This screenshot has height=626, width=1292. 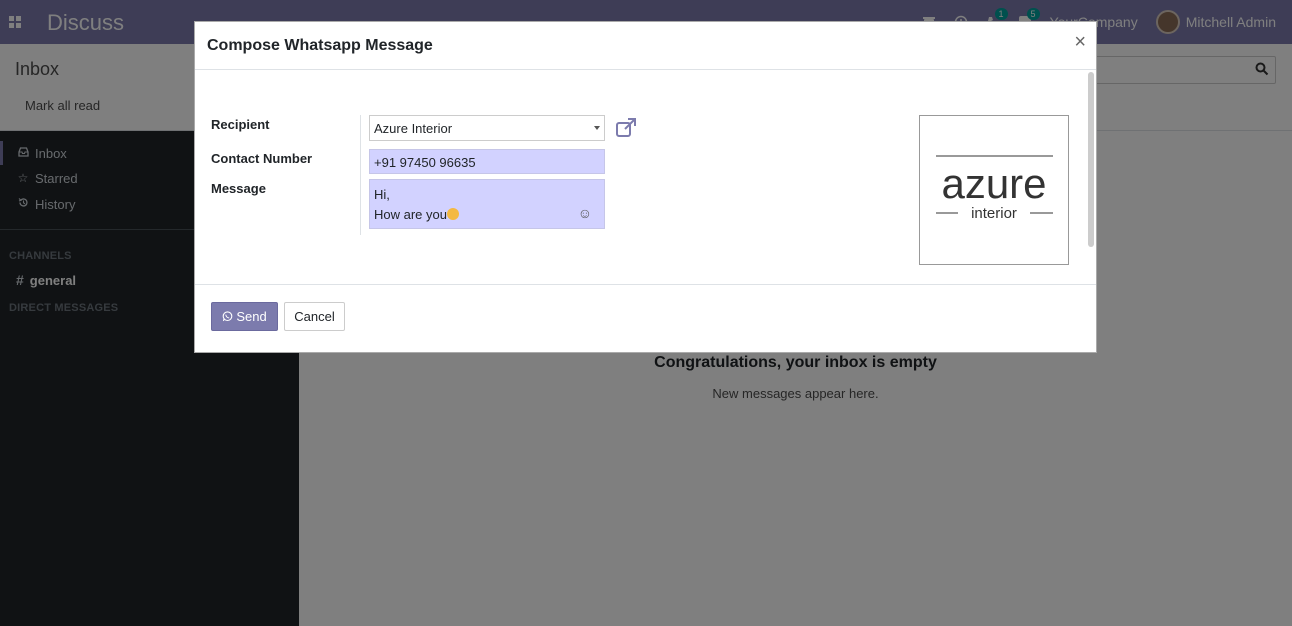 I want to click on scrollbar, so click(x=1091, y=159).